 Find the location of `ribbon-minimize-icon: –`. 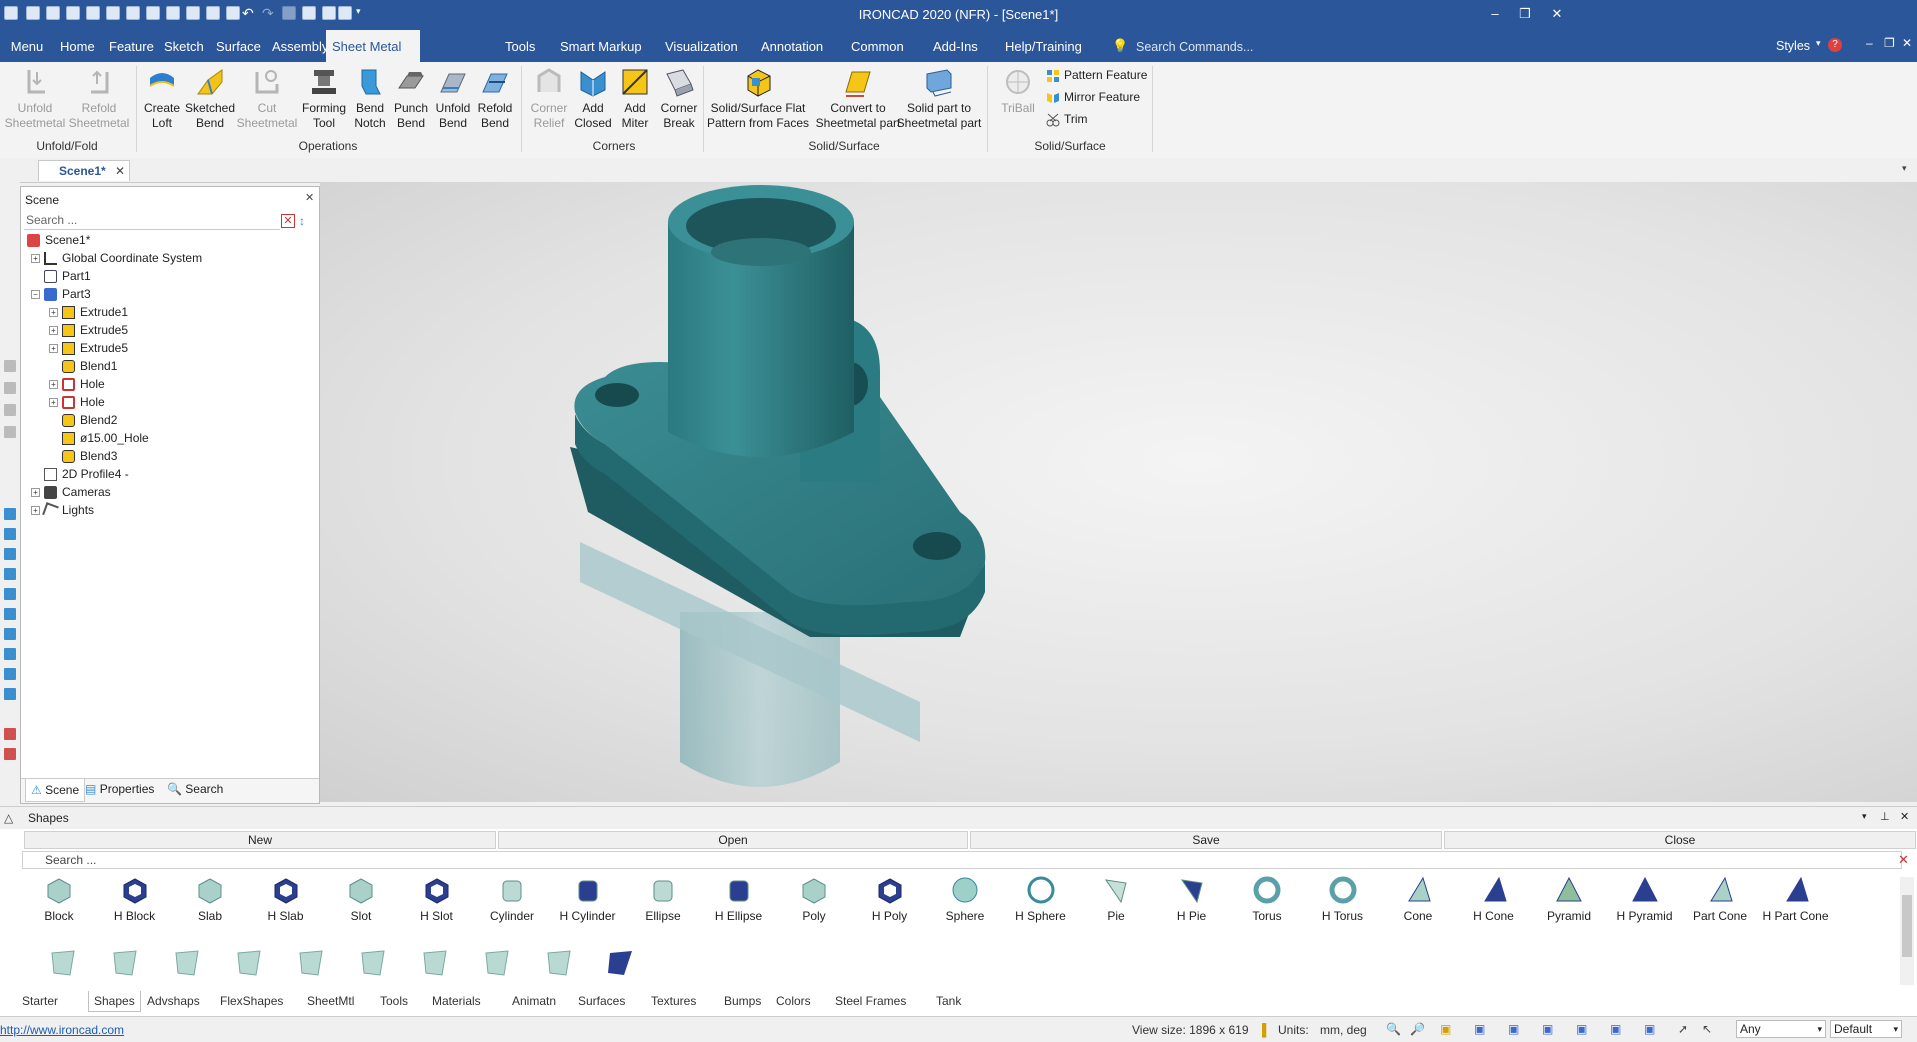

ribbon-minimize-icon: – is located at coordinates (1869, 43).